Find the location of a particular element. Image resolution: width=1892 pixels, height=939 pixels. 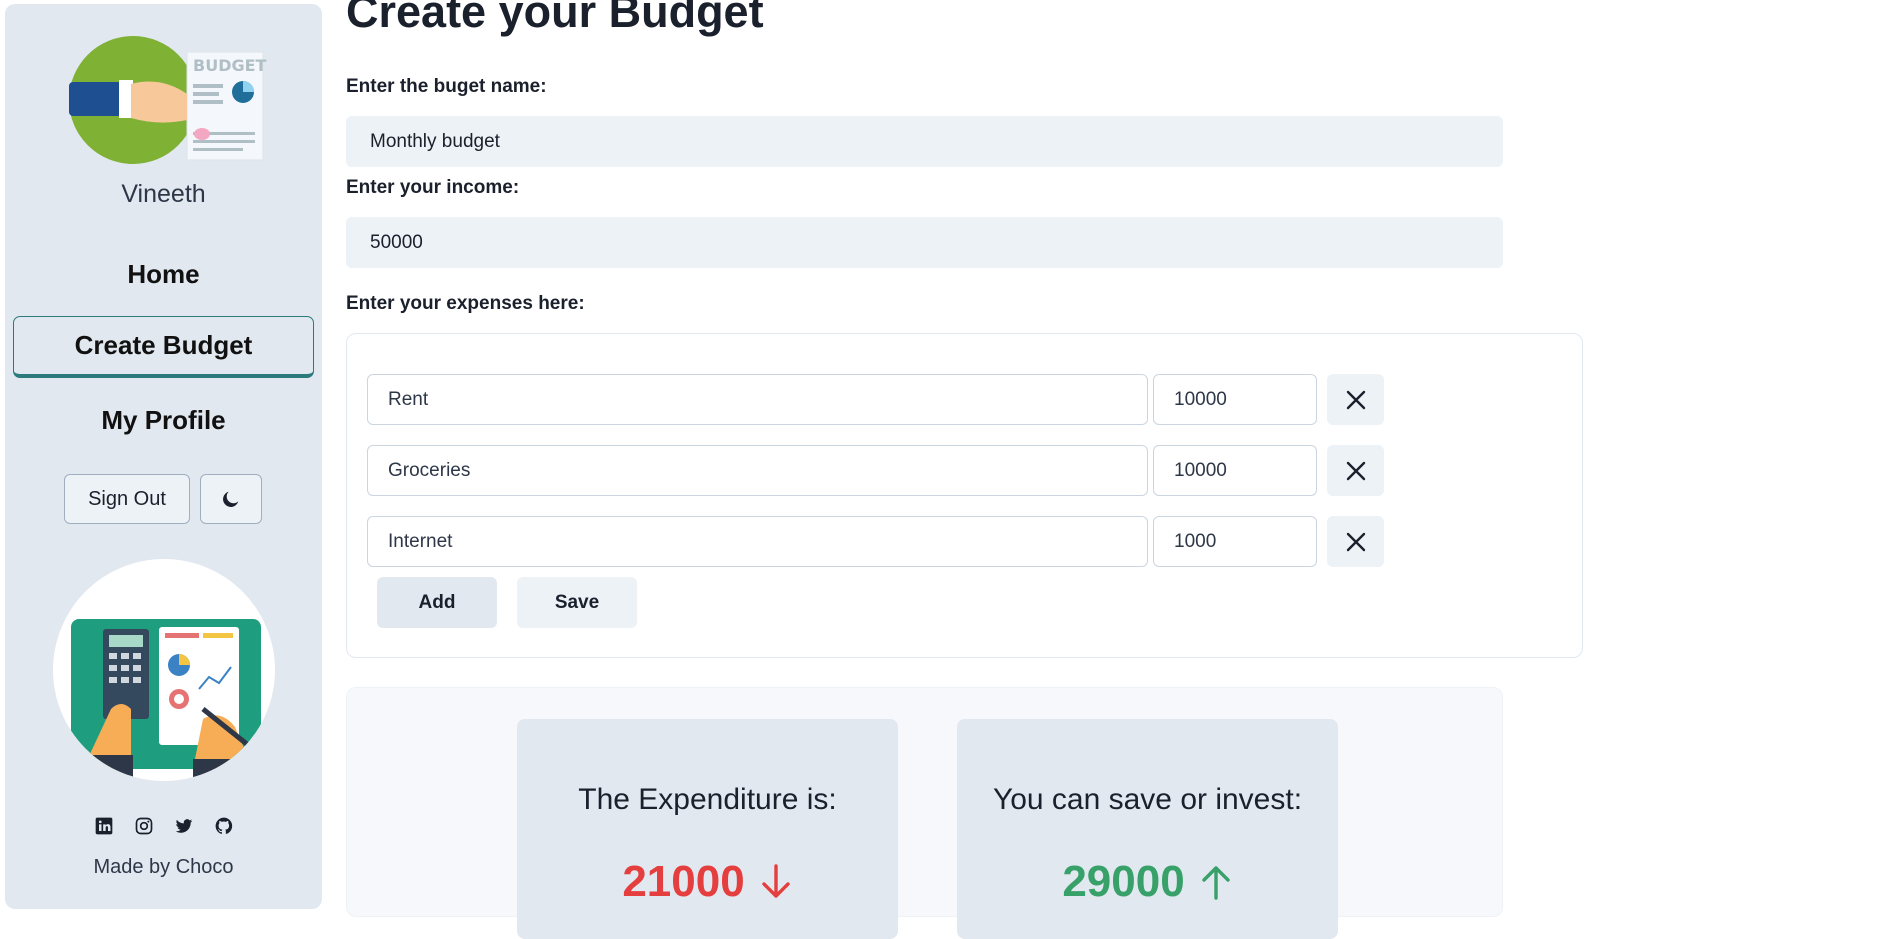

expenses-label: Enter your expenses here: is located at coordinates (465, 303).